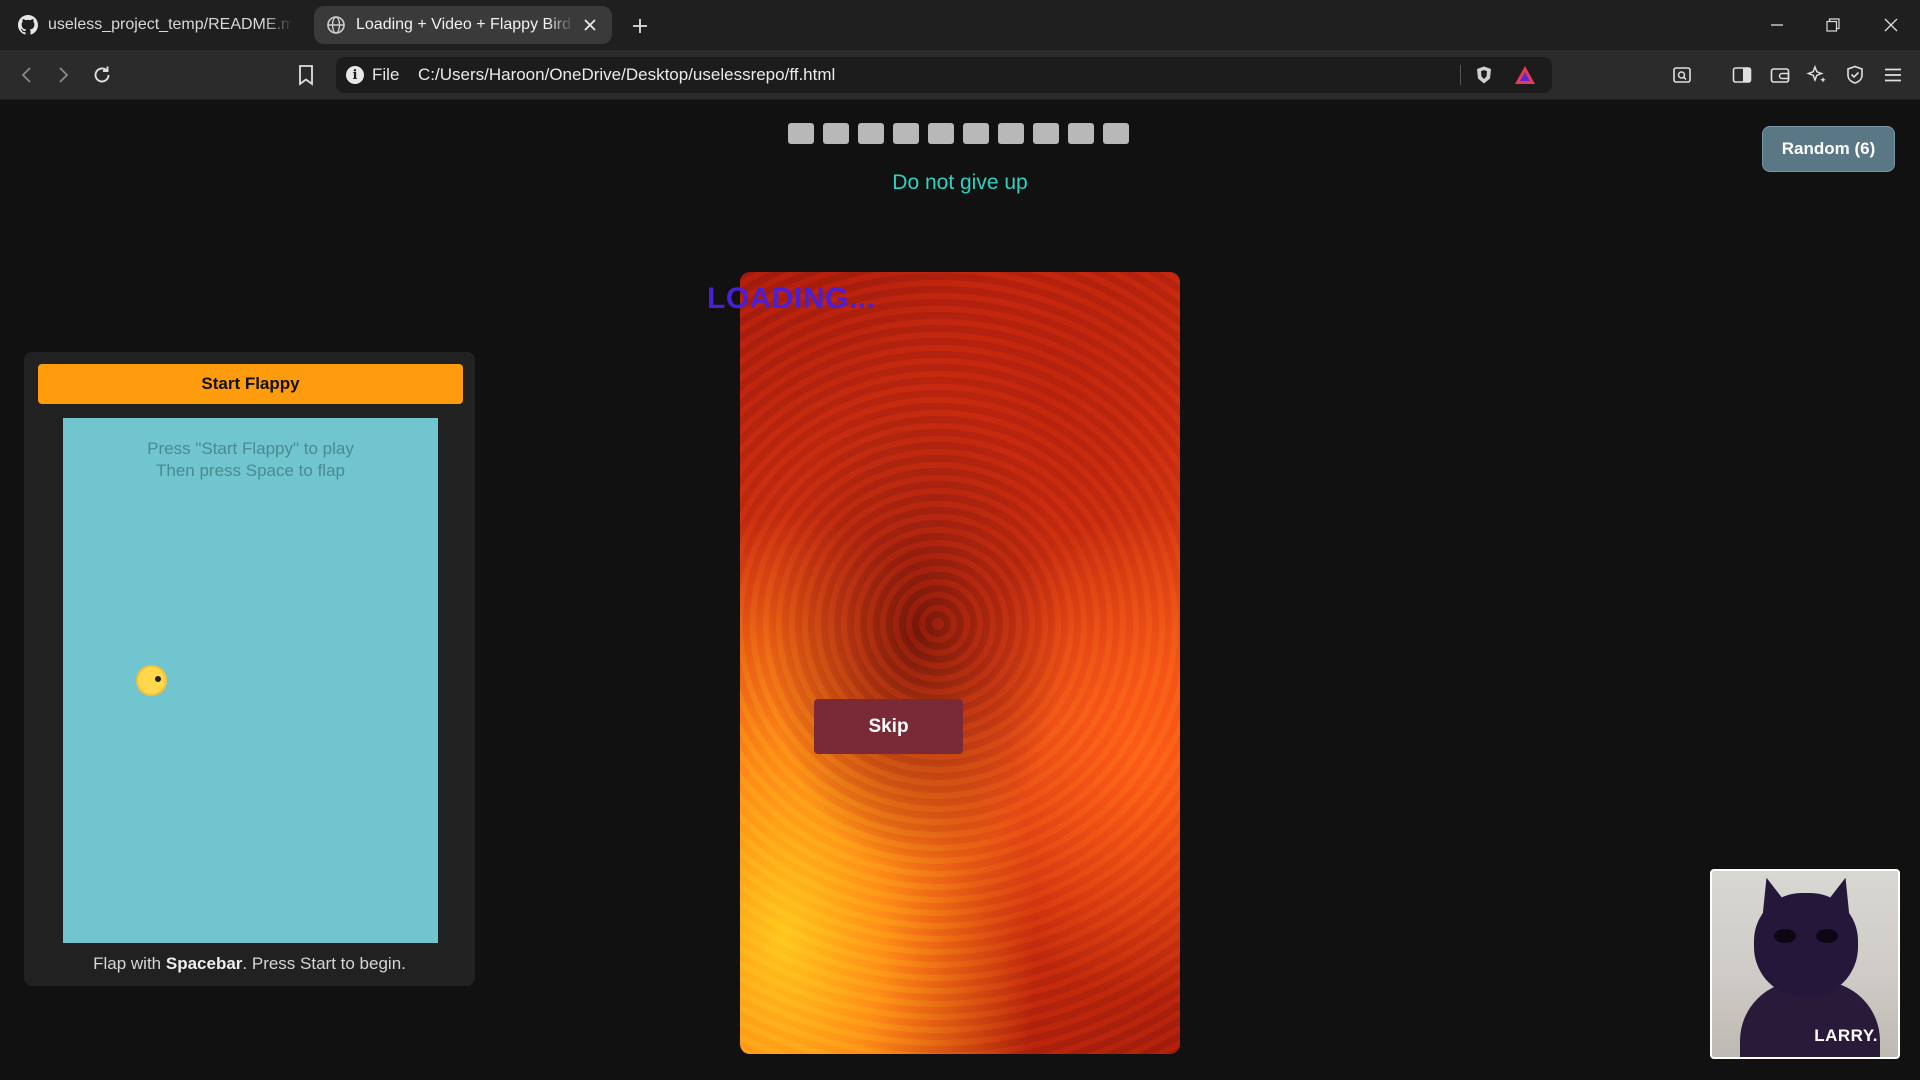  Describe the element at coordinates (204, 963) in the screenshot. I see `hint-key: Spacebar` at that location.